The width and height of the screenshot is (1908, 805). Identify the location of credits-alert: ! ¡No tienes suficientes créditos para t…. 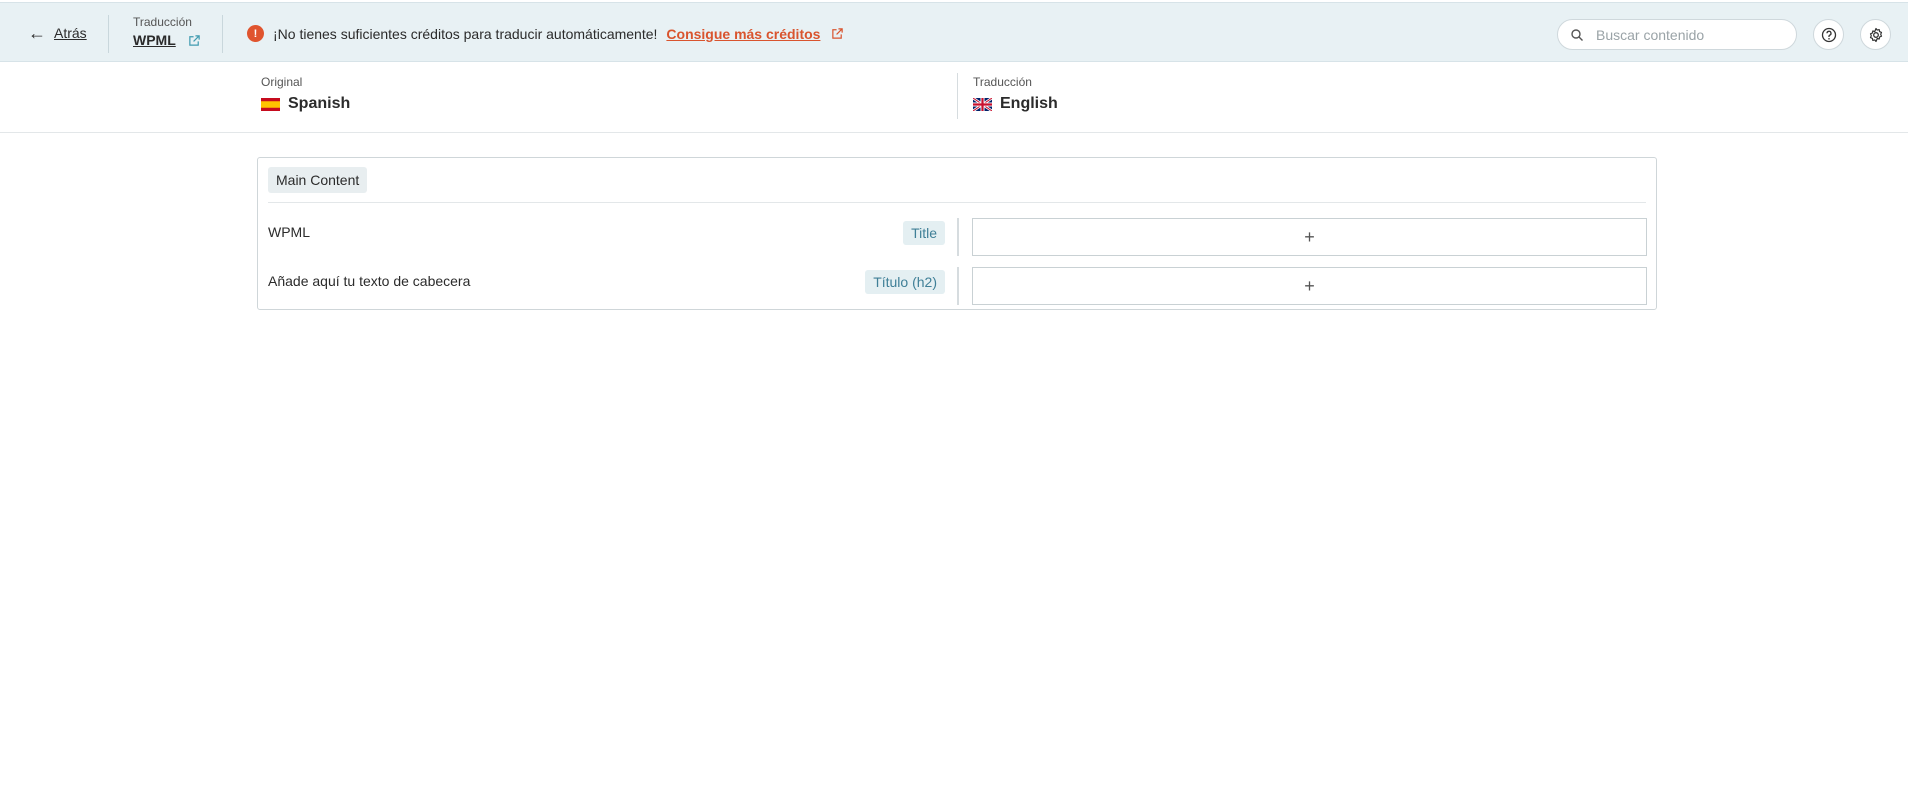
(545, 33).